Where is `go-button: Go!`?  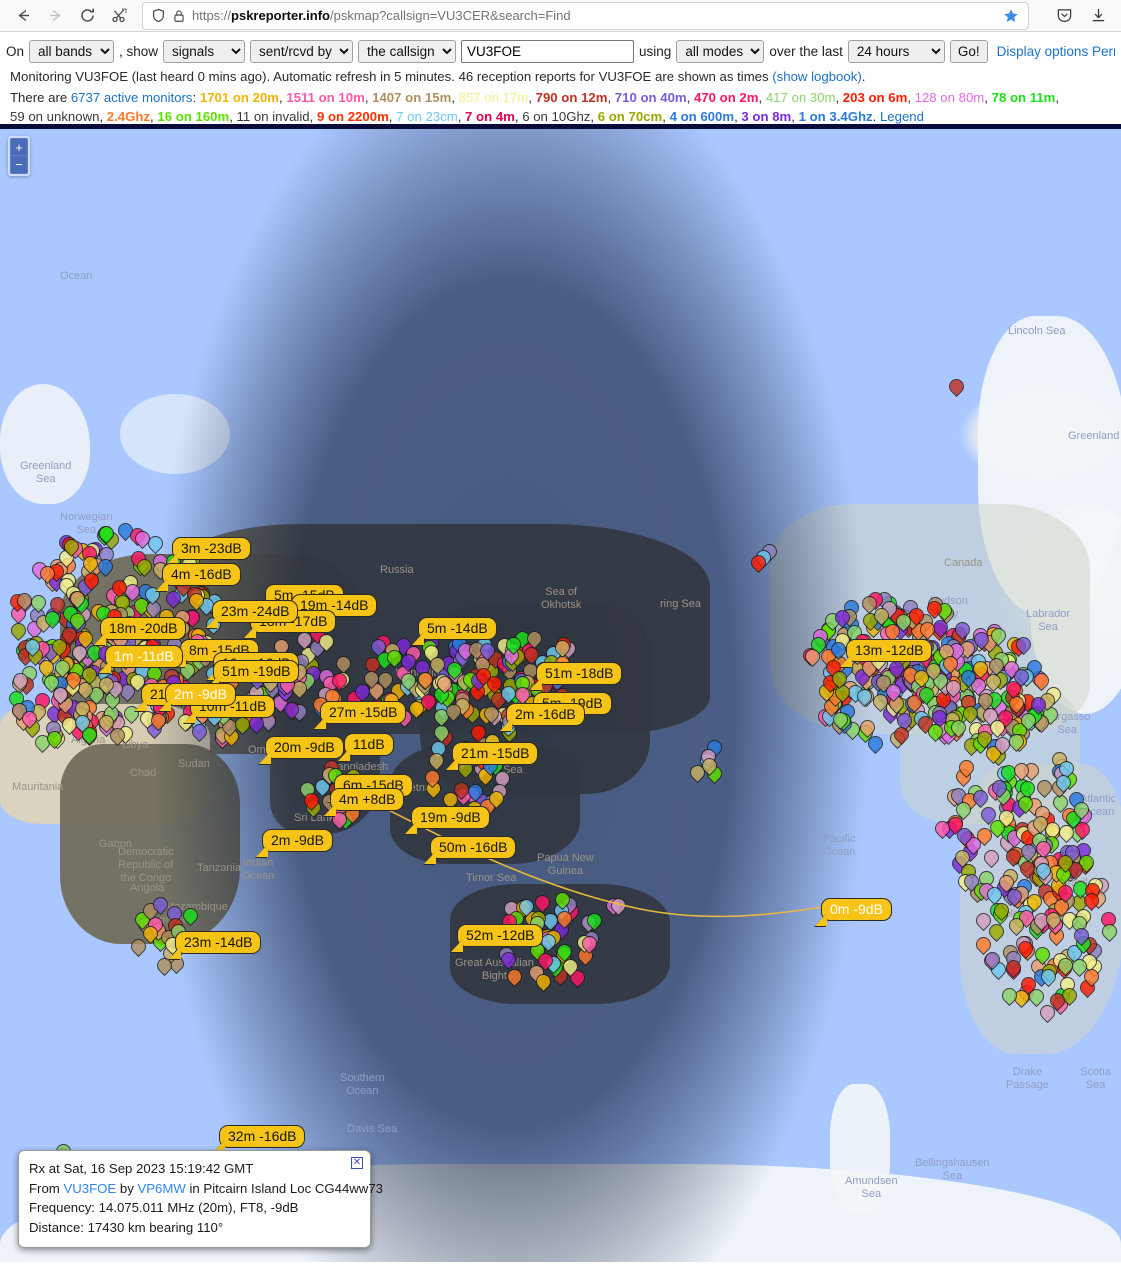 go-button: Go! is located at coordinates (968, 51).